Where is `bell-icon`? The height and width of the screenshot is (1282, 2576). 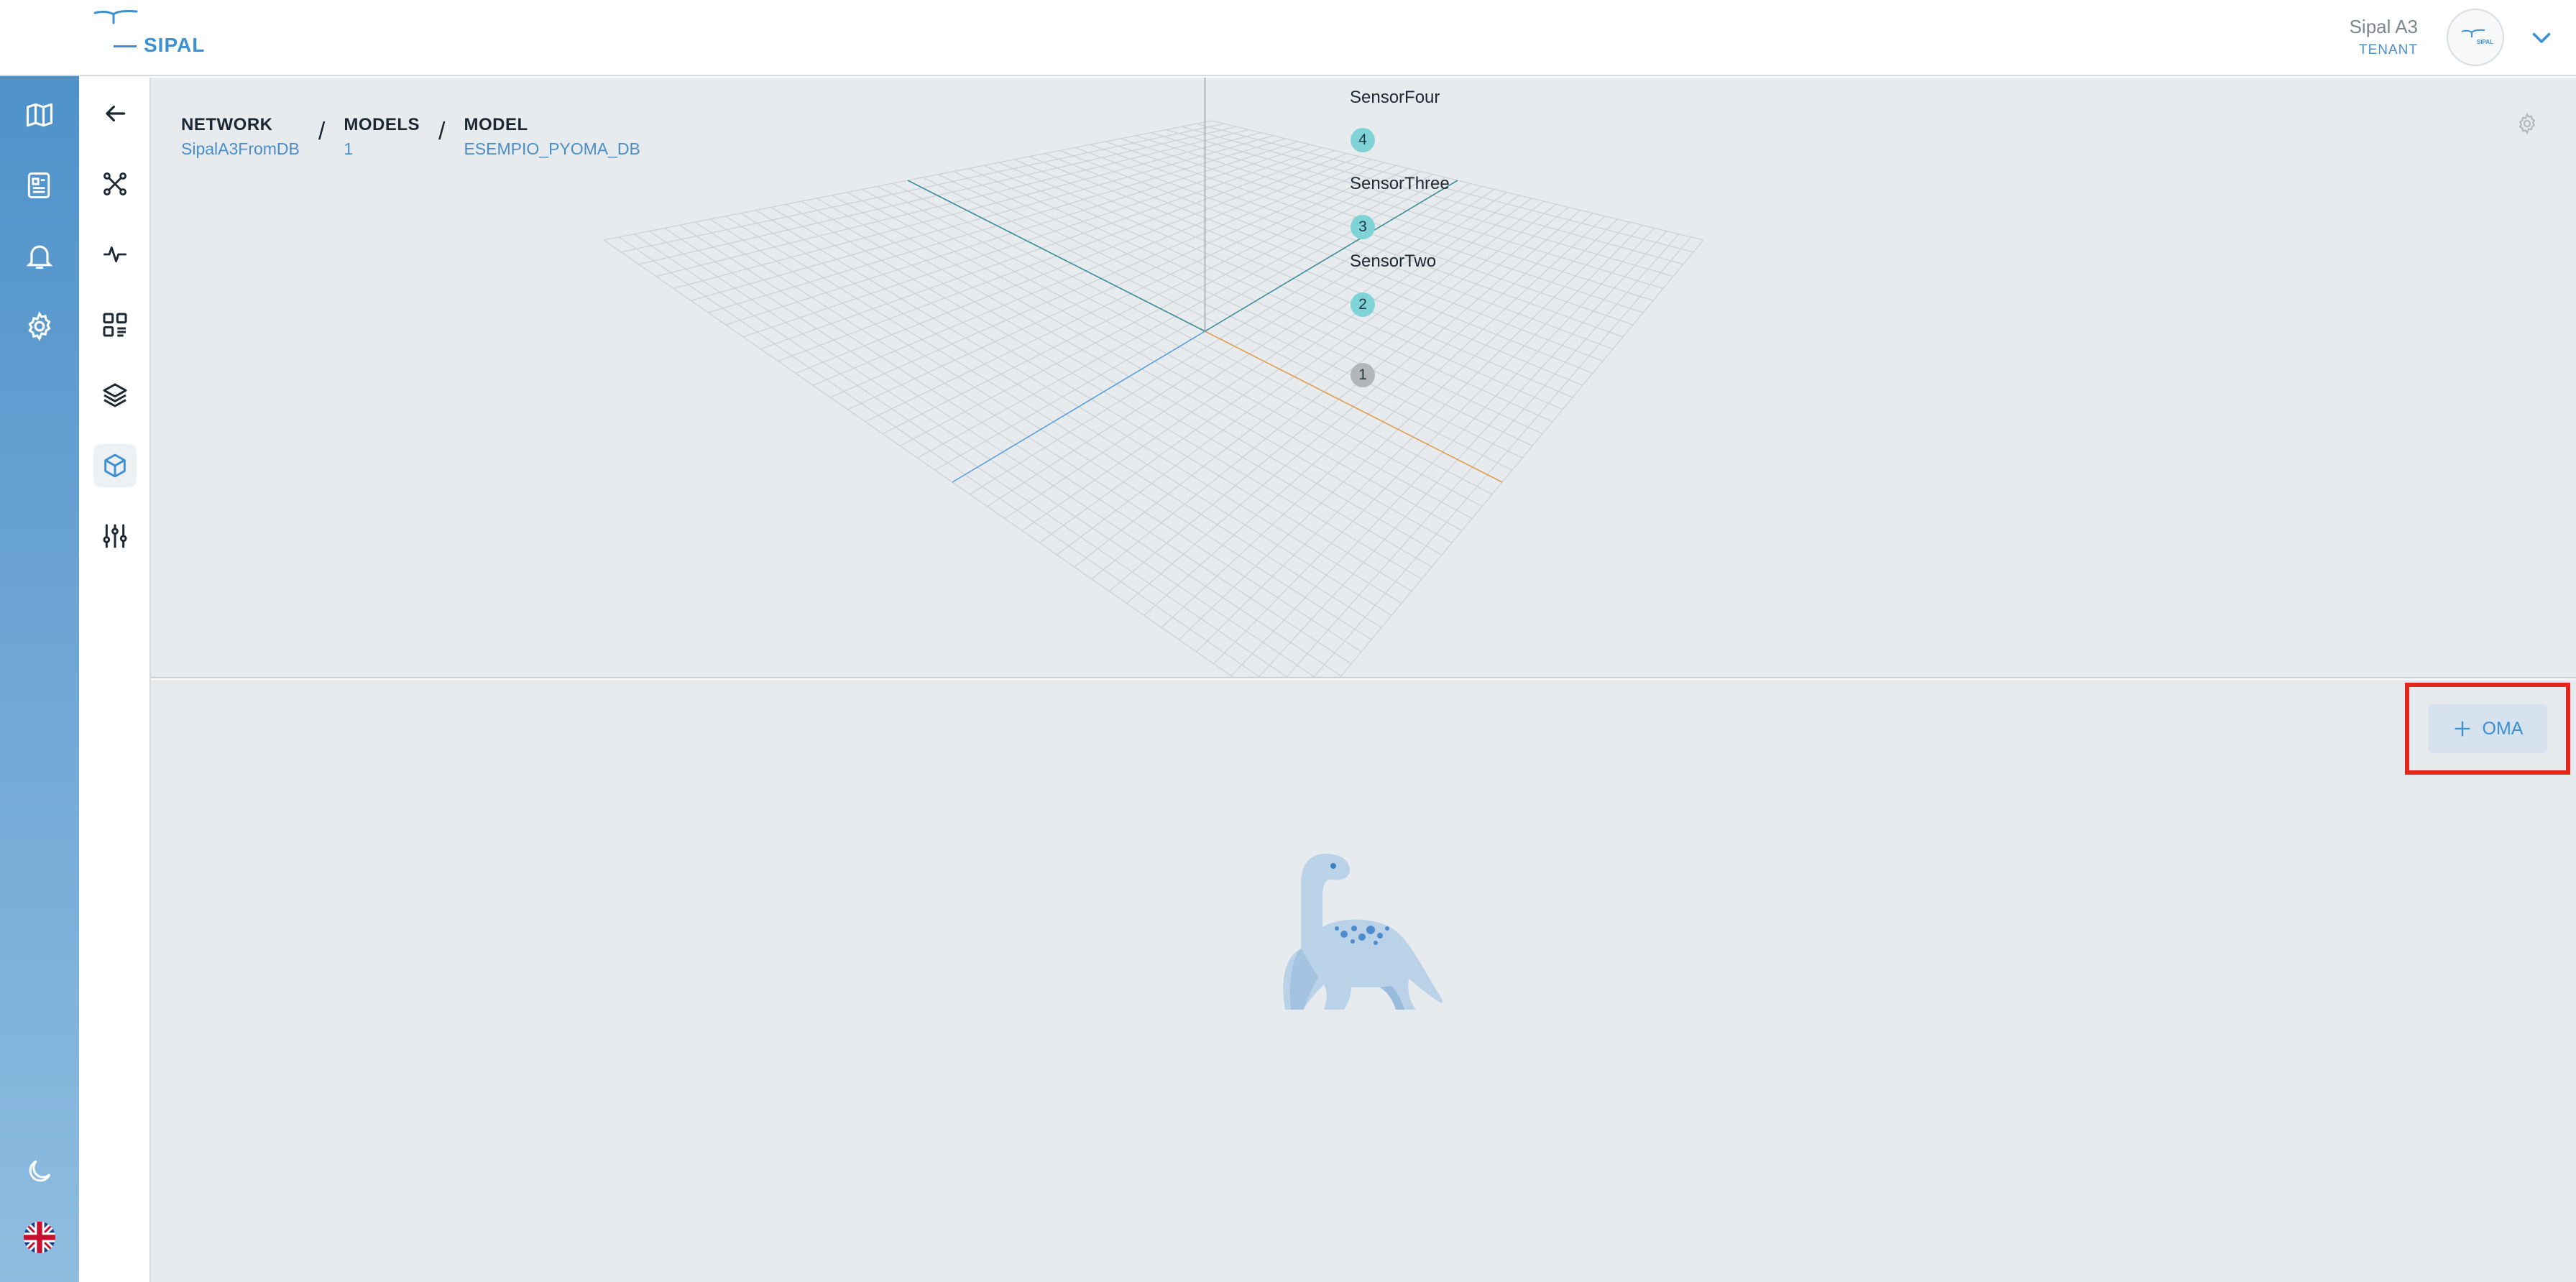 bell-icon is located at coordinates (39, 256).